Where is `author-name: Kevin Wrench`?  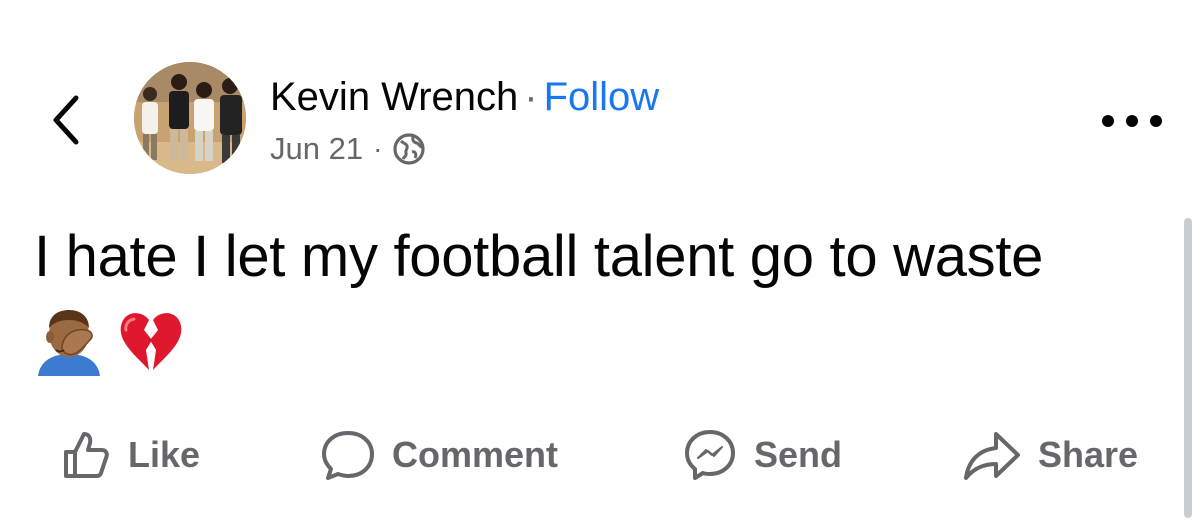
author-name: Kevin Wrench is located at coordinates (394, 97).